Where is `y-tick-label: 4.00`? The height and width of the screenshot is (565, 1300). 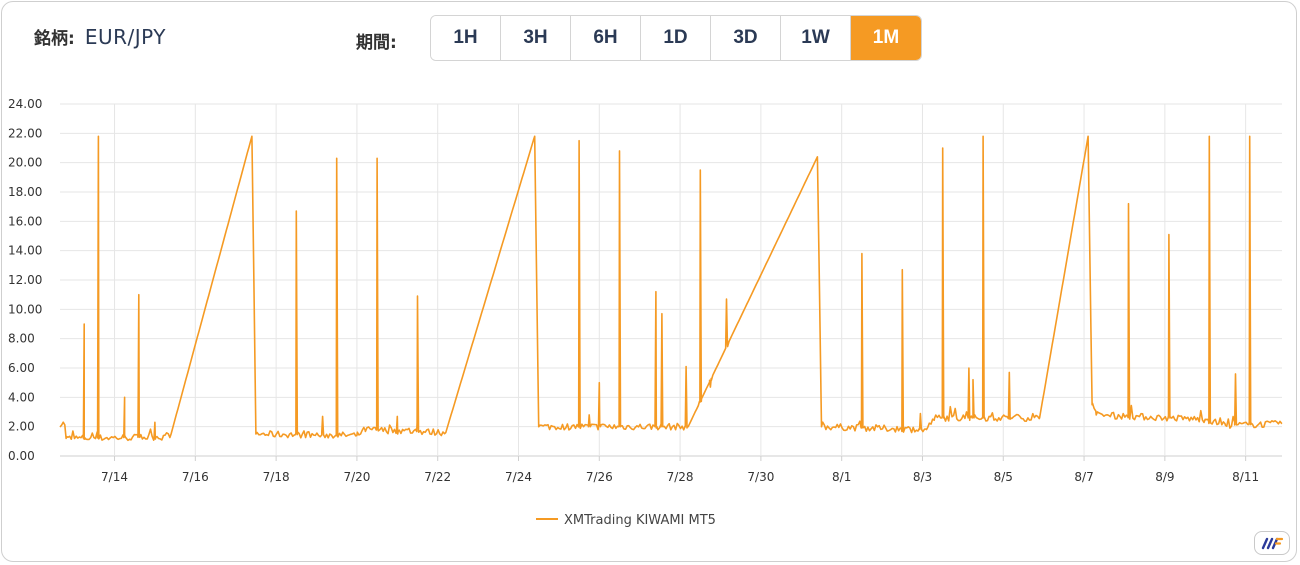
y-tick-label: 4.00 is located at coordinates (21, 397).